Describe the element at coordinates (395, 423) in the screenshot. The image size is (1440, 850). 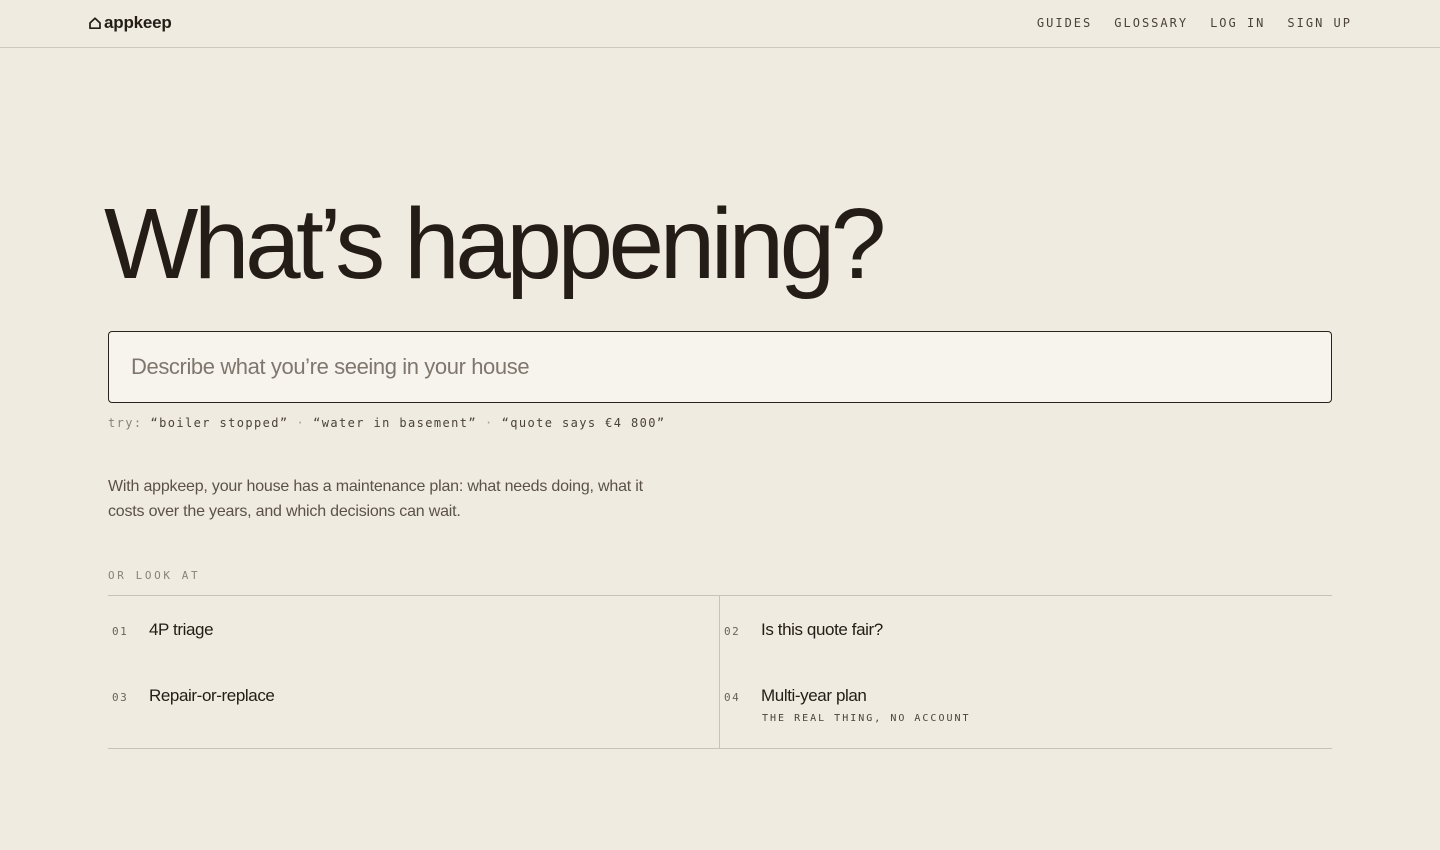
I see `suggestion-water-in-basement: “water in basement”` at that location.